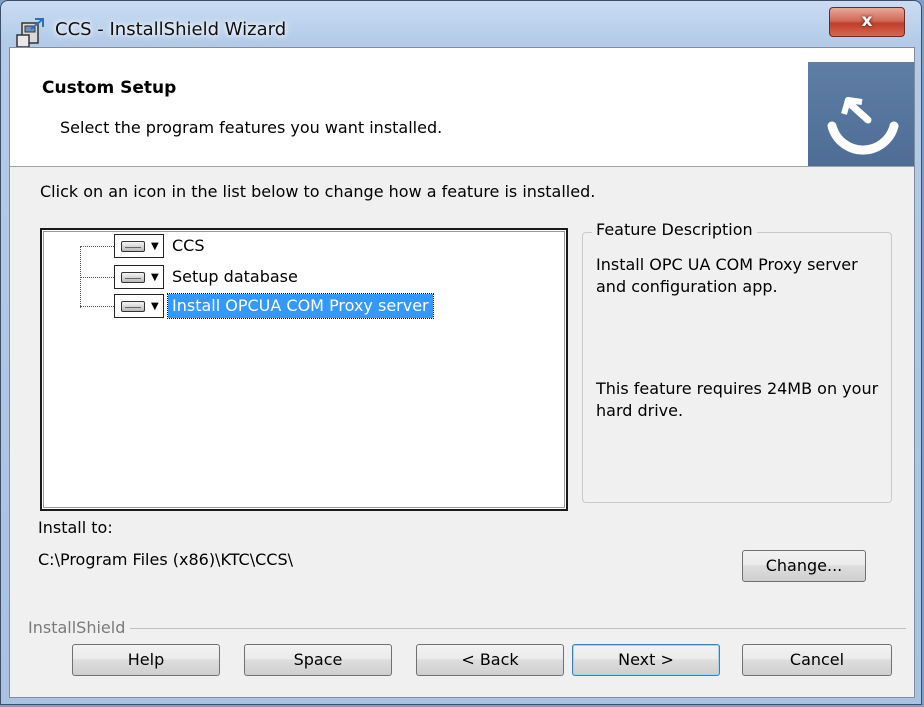 The height and width of the screenshot is (707, 924). Describe the element at coordinates (165, 559) in the screenshot. I see `install-path: C:\Program Files (x86)\KTC\CCS\` at that location.